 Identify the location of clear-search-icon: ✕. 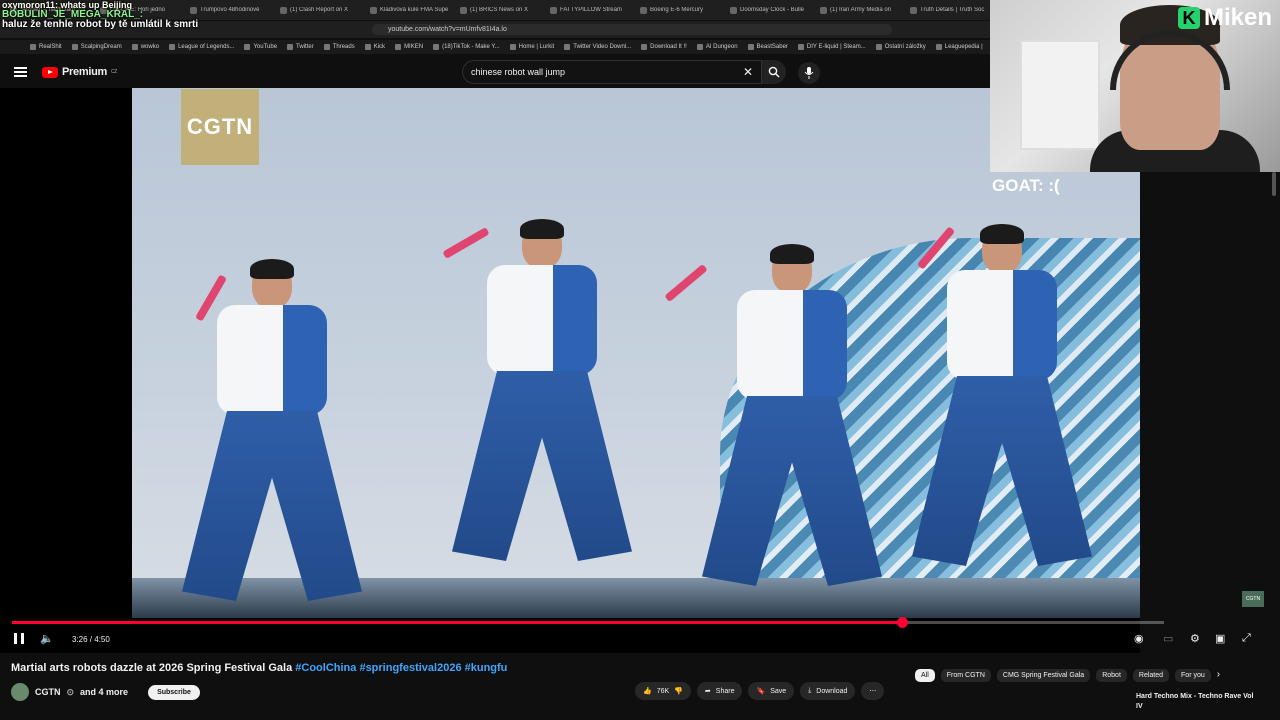
(748, 72).